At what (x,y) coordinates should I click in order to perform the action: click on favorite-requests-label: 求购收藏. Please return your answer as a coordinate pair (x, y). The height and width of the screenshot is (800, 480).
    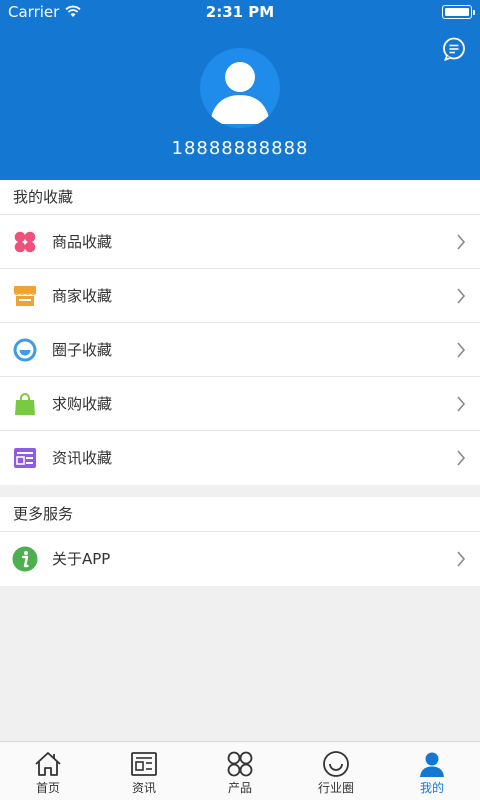
    Looking at the image, I should click on (82, 404).